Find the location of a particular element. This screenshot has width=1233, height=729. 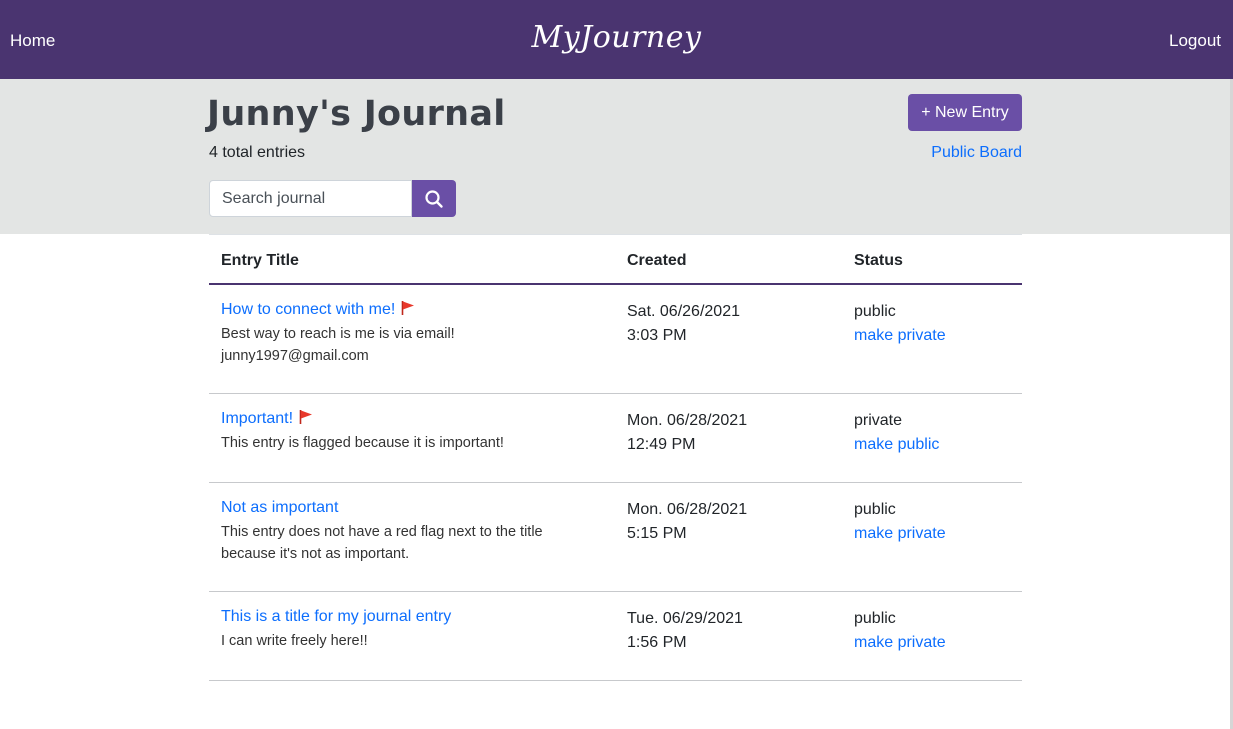

page-title: Junny's Journal is located at coordinates (356, 114).